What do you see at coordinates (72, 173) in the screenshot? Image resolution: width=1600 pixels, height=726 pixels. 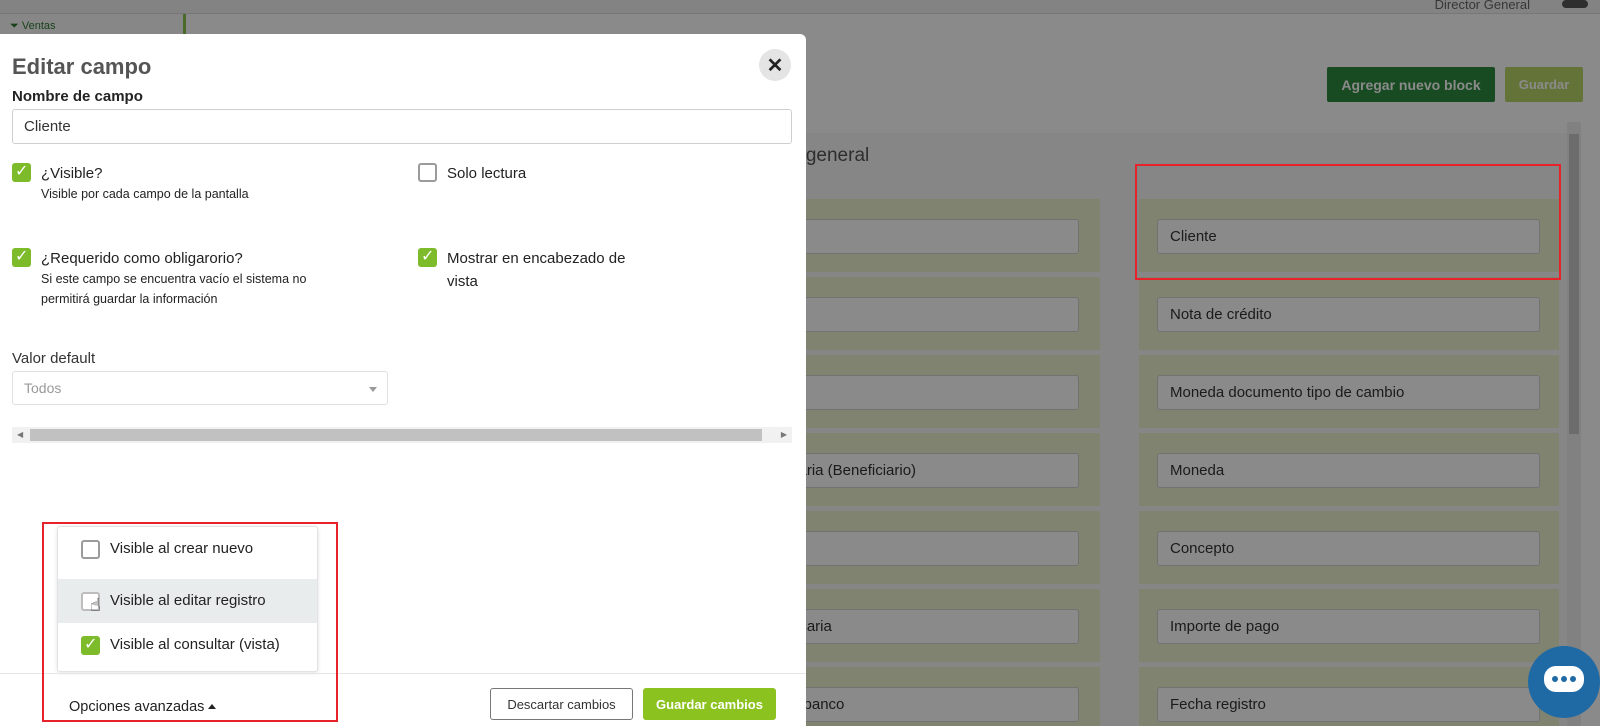 I see `visible-label: ¿Visible?` at bounding box center [72, 173].